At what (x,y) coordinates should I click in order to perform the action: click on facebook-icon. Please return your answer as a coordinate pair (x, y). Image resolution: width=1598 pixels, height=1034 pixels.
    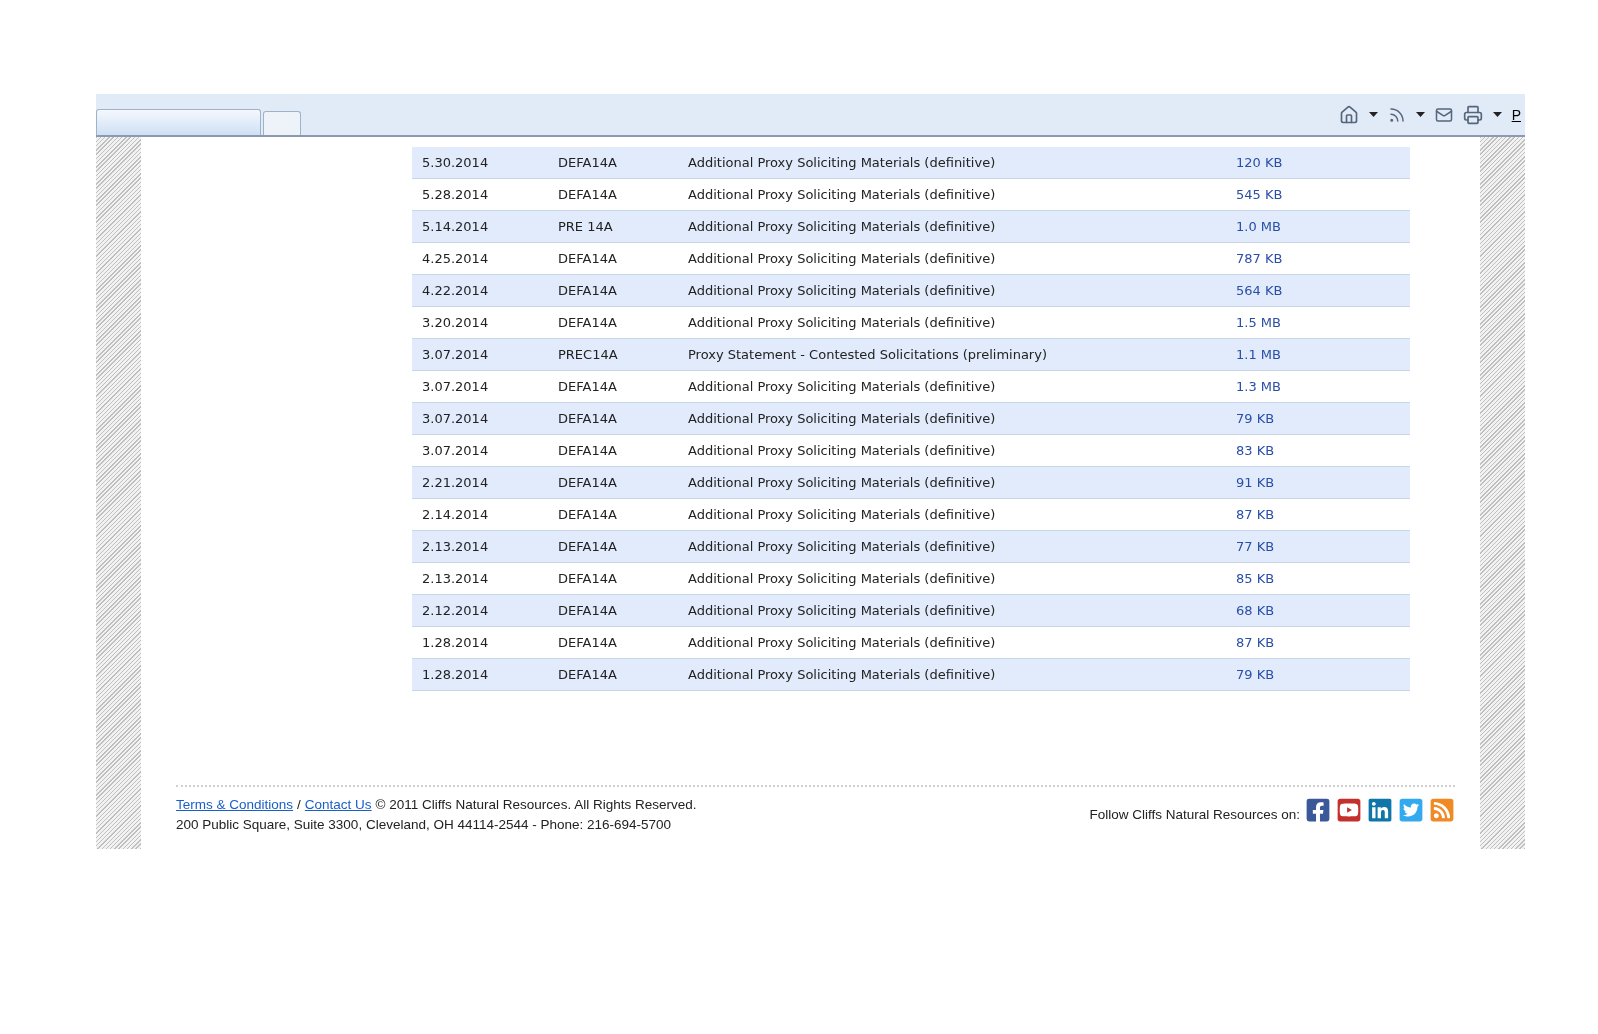
    Looking at the image, I should click on (1318, 810).